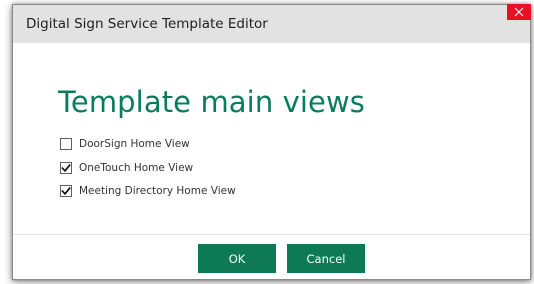 Image resolution: width=534 pixels, height=284 pixels. Describe the element at coordinates (66, 144) in the screenshot. I see `doorsign-checkbox` at that location.